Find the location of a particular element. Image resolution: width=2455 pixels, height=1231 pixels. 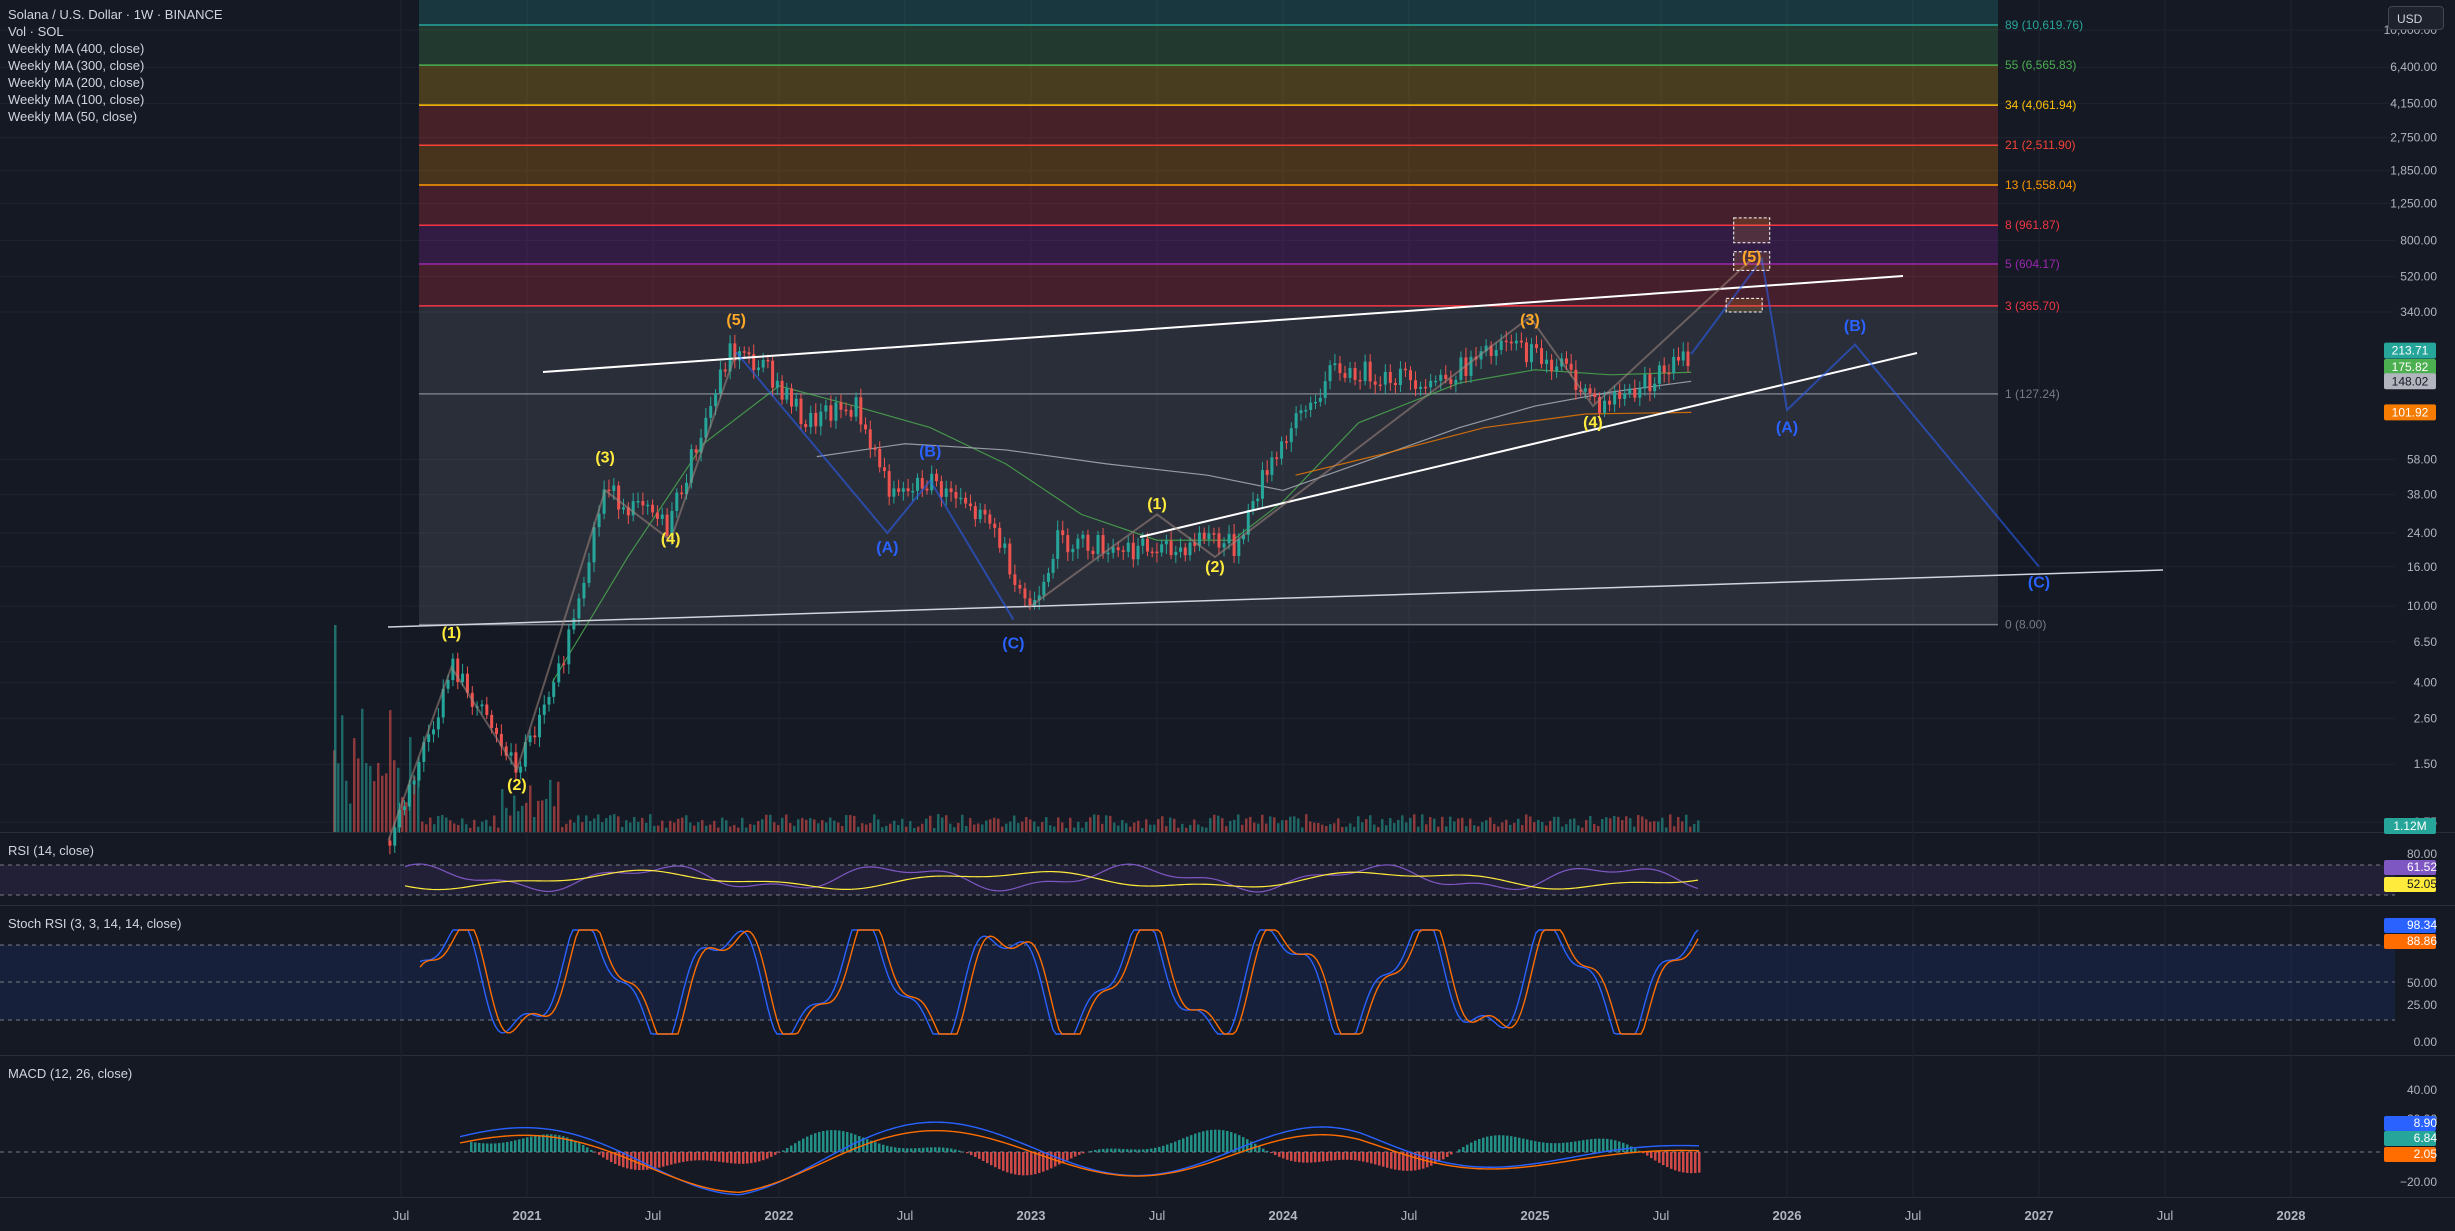

legend-ma-50: Weekly MA (50, close) is located at coordinates (115, 116).